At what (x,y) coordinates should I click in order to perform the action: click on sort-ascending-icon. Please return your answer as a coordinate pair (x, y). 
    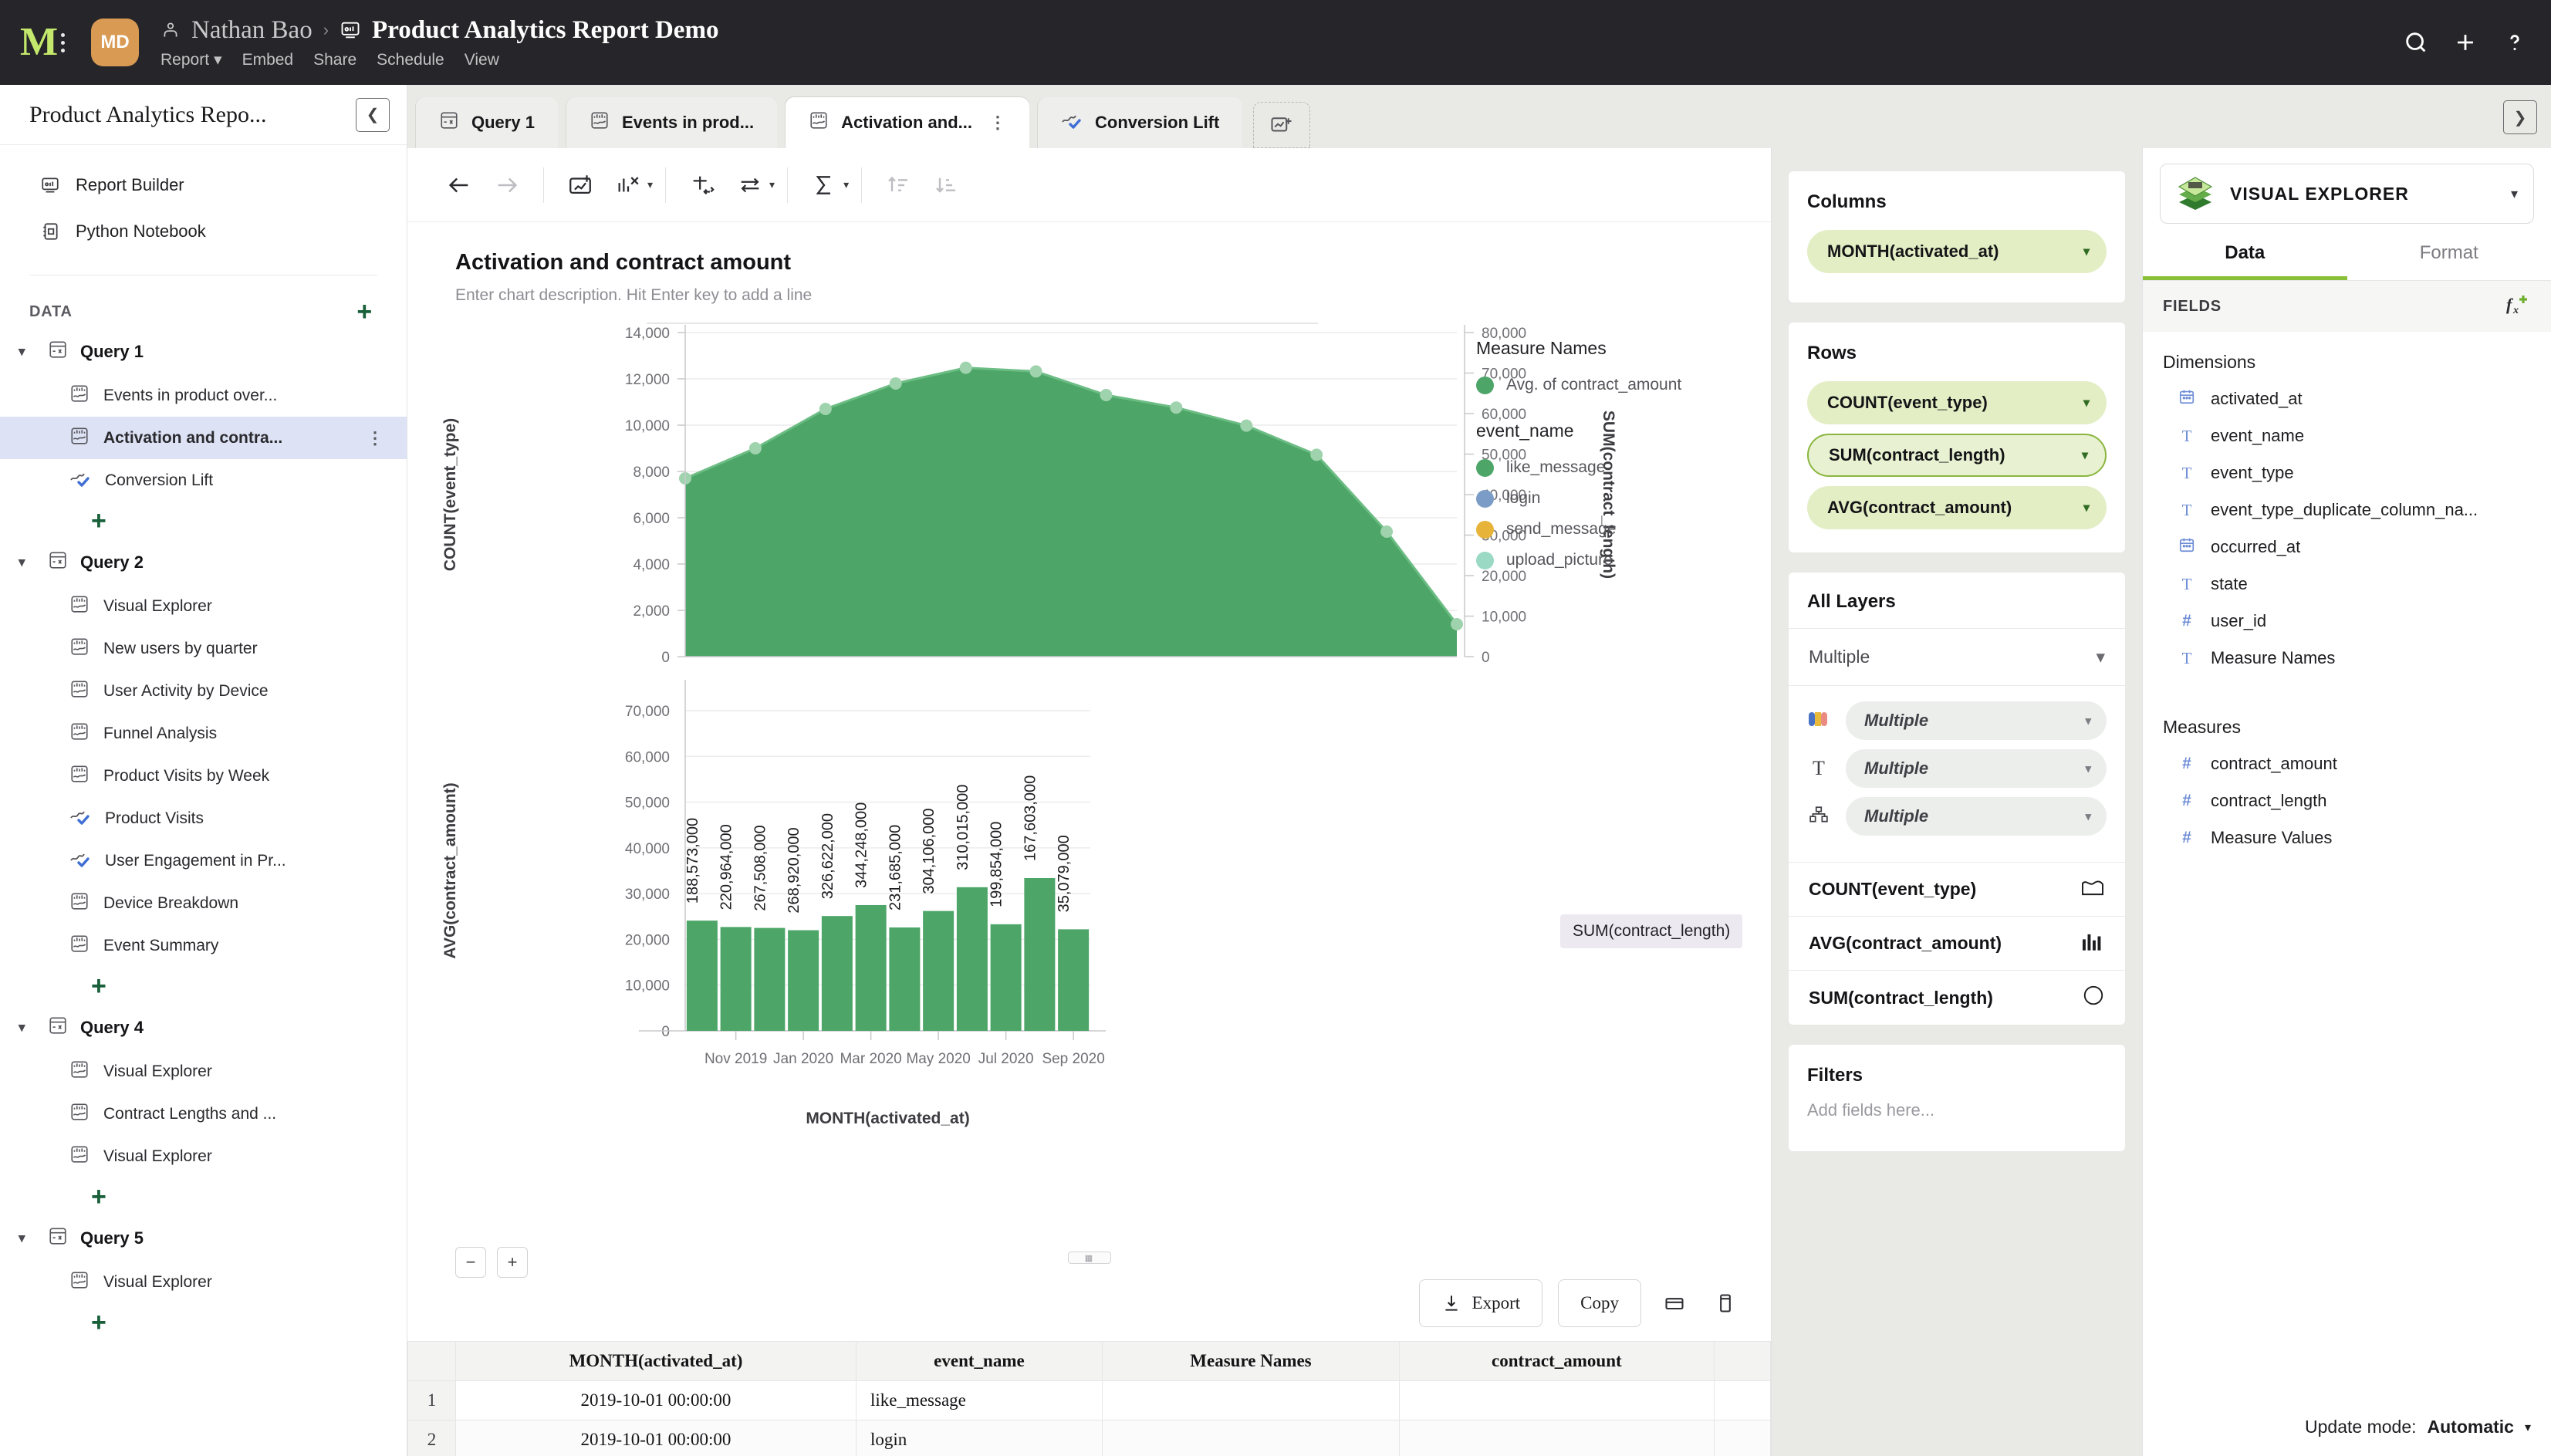
    Looking at the image, I should click on (898, 185).